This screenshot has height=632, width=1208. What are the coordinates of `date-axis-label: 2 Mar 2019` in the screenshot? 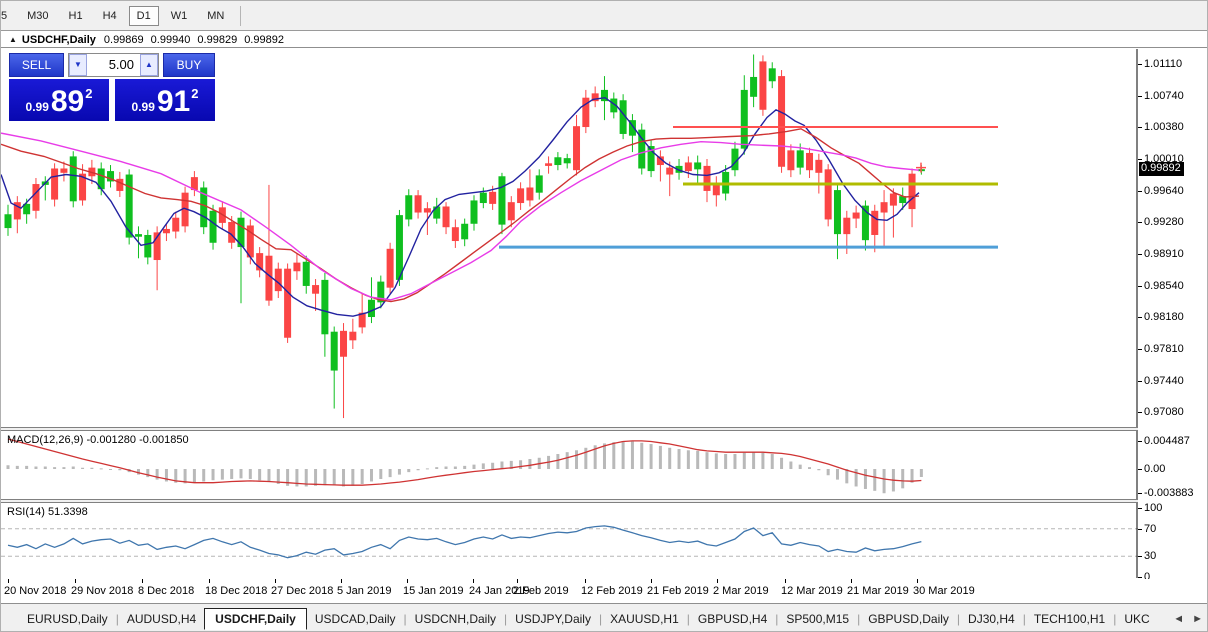 It's located at (741, 591).